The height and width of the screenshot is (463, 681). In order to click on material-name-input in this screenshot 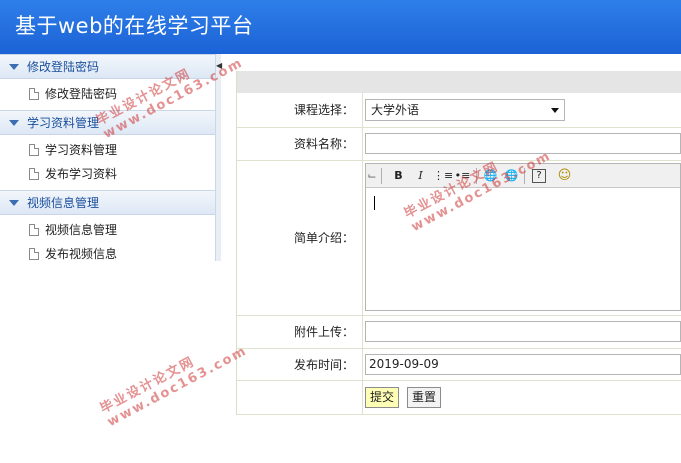, I will do `click(523, 143)`.